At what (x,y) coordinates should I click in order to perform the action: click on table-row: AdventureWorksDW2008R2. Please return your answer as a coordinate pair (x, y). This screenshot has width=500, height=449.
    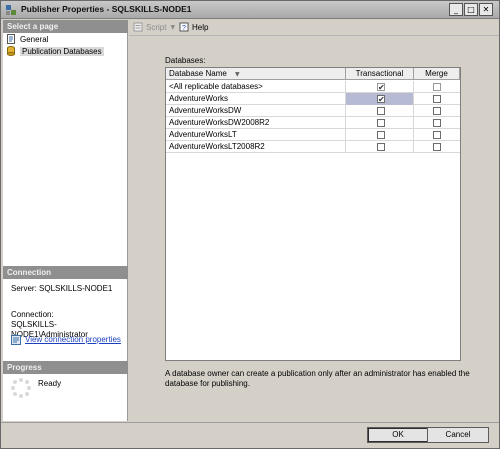
    Looking at the image, I should click on (313, 123).